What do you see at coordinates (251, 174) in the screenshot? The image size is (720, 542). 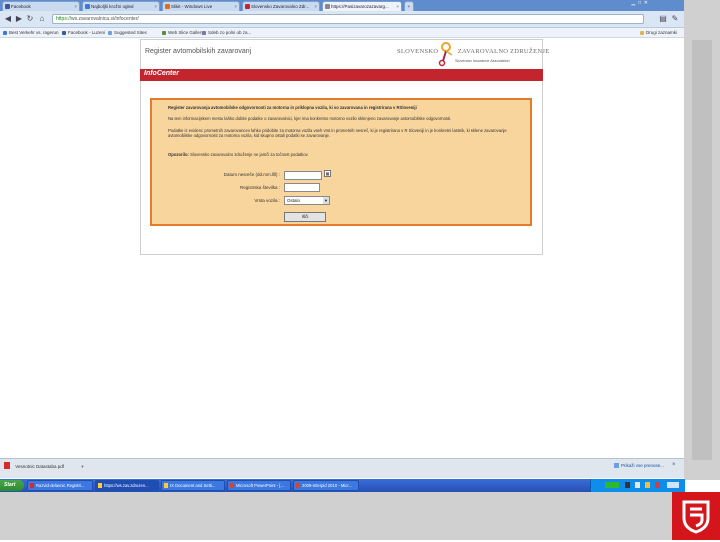 I see `date-label: Datum nesreče (dd.mm.llll) :` at bounding box center [251, 174].